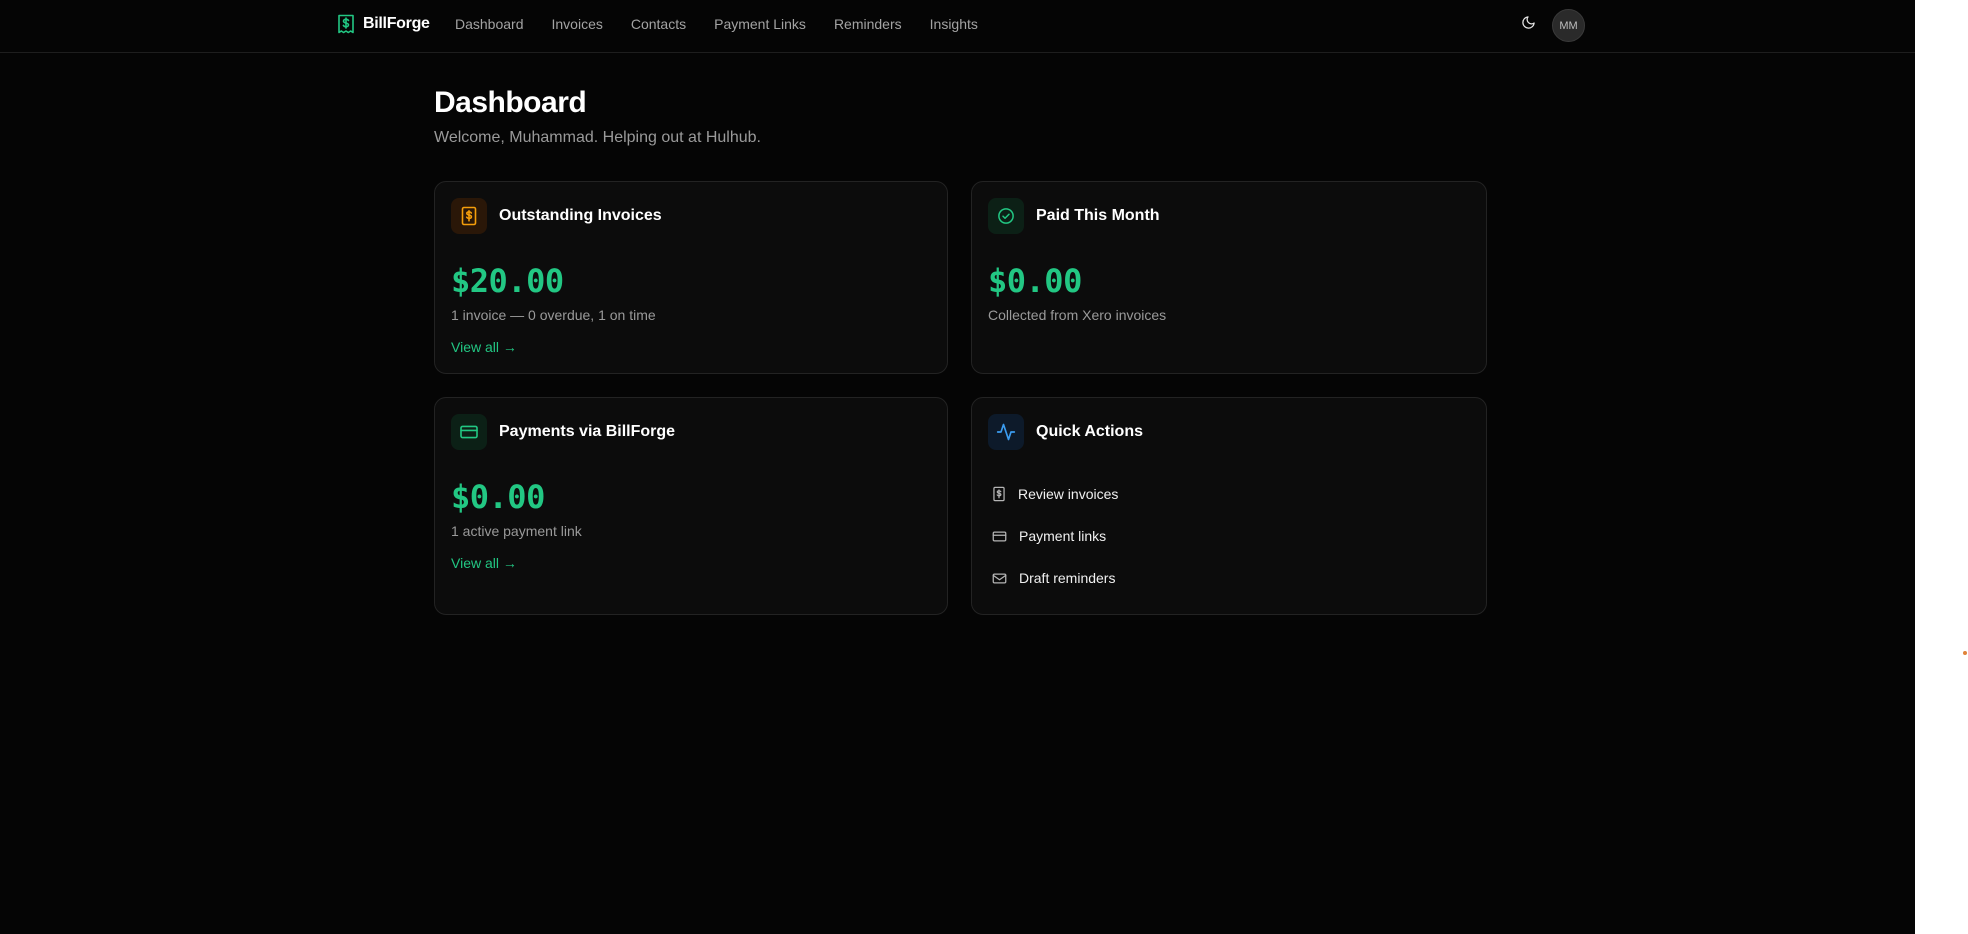  I want to click on payments-description: 1 active payment link, so click(516, 531).